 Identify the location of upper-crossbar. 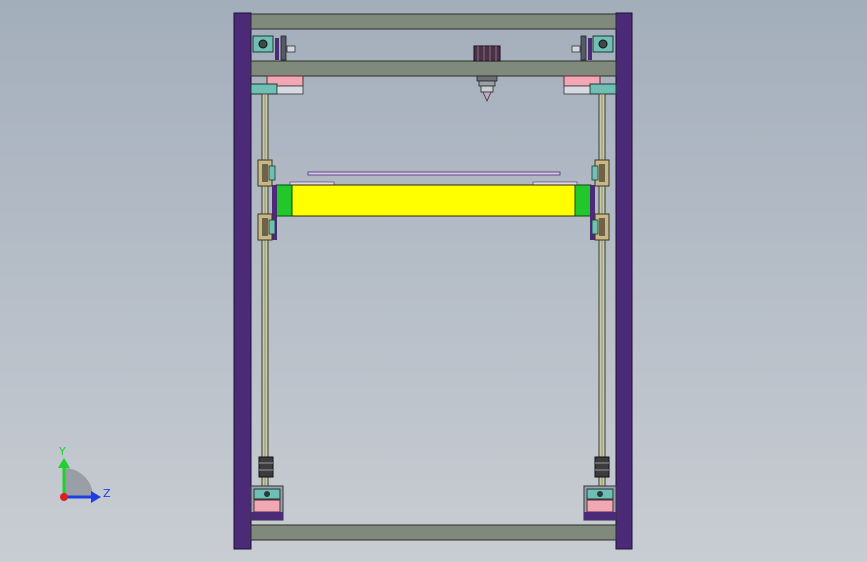
(433, 68).